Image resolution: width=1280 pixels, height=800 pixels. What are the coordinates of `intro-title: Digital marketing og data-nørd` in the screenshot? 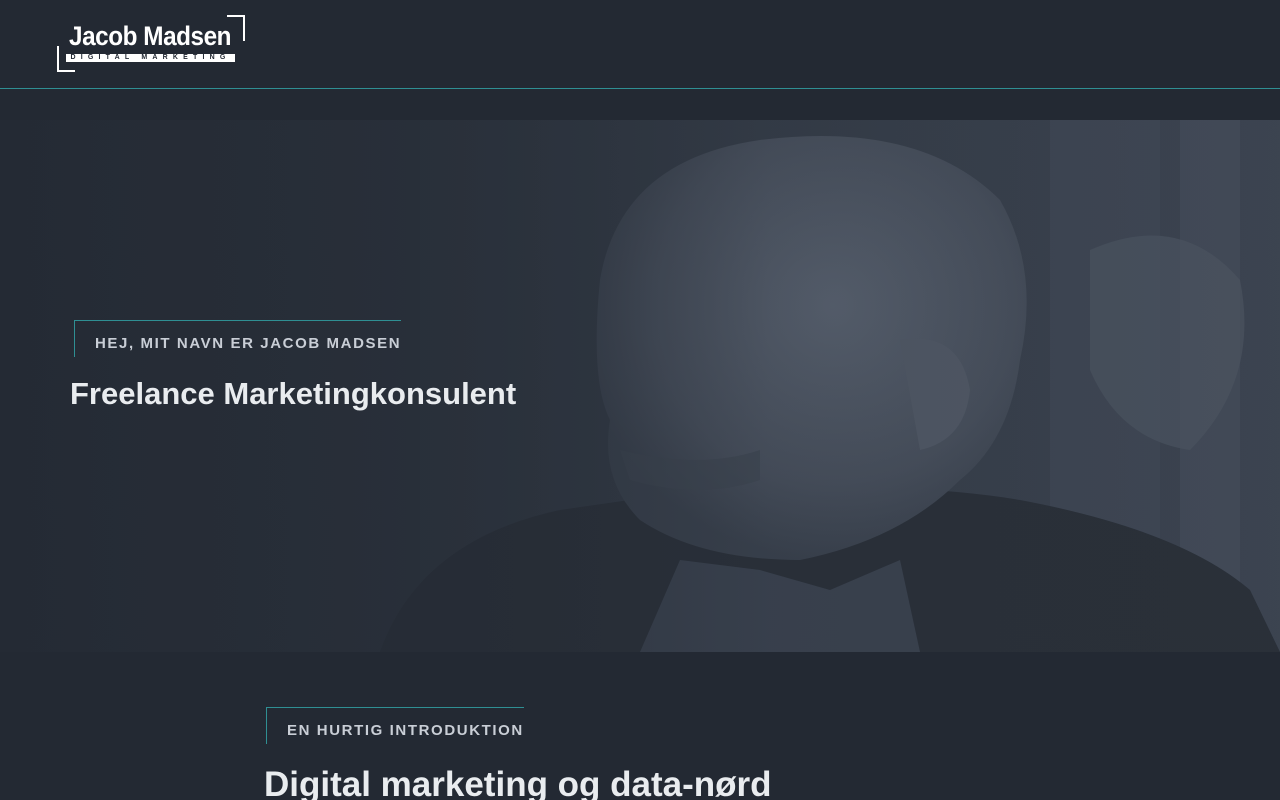 It's located at (518, 782).